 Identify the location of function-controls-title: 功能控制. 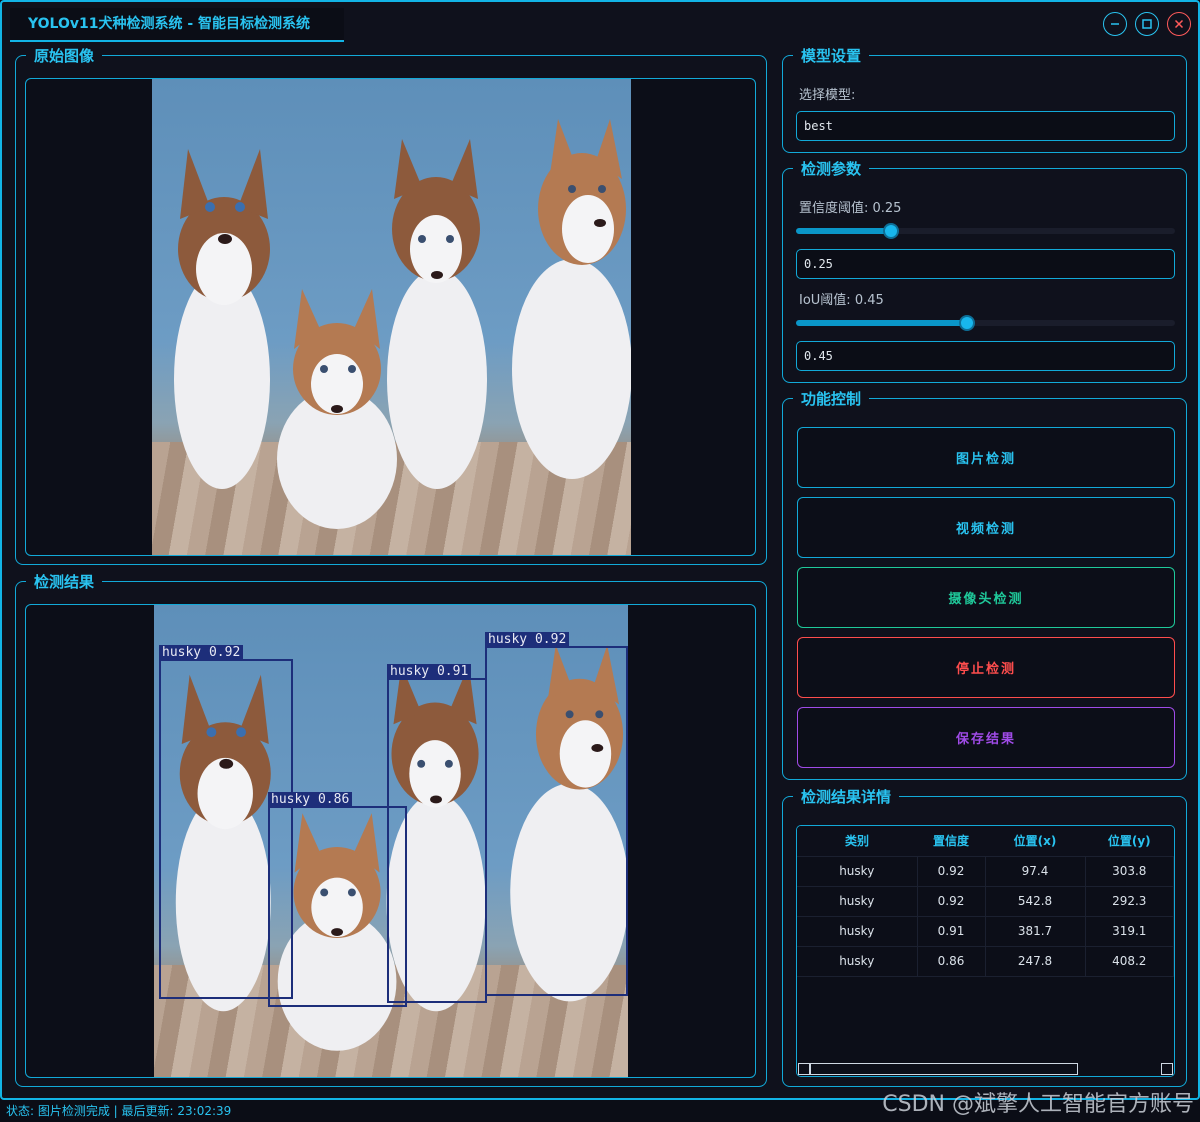
(831, 399).